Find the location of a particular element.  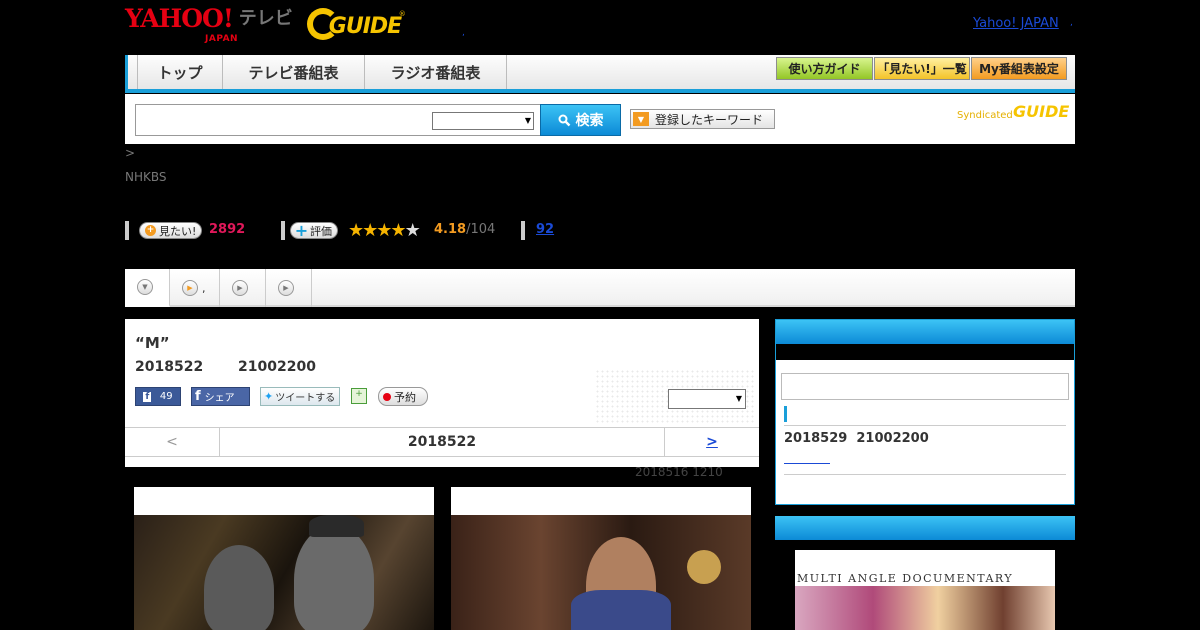

panel-link is located at coordinates (807, 457).